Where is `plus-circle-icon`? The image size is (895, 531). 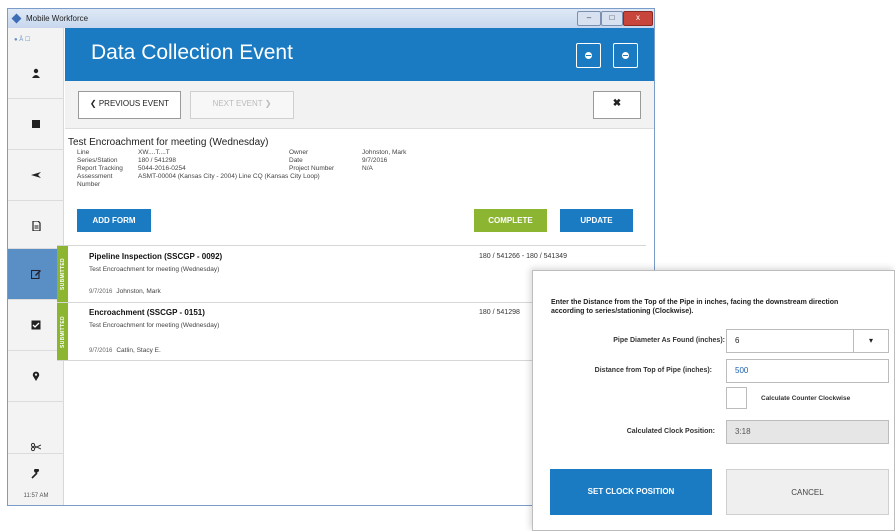
plus-circle-icon is located at coordinates (625, 55).